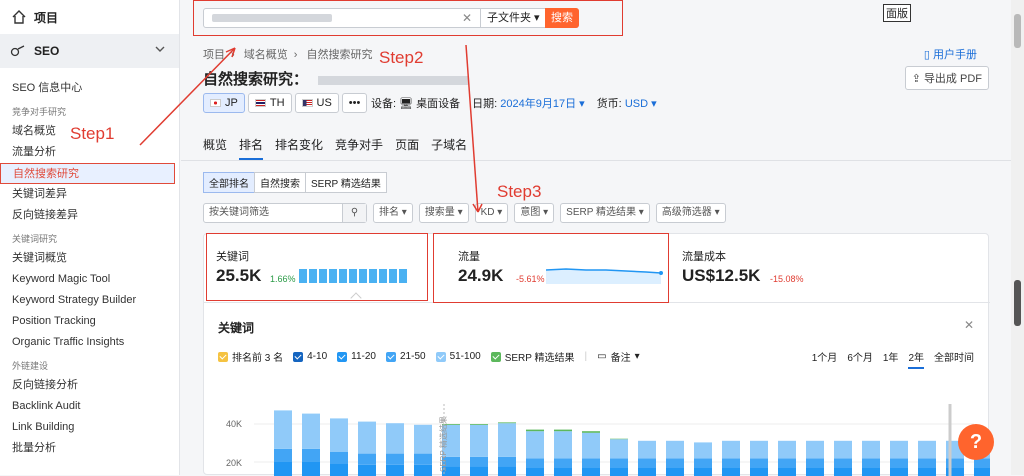  What do you see at coordinates (472, 128) in the screenshot?
I see `arrow-step3` at bounding box center [472, 128].